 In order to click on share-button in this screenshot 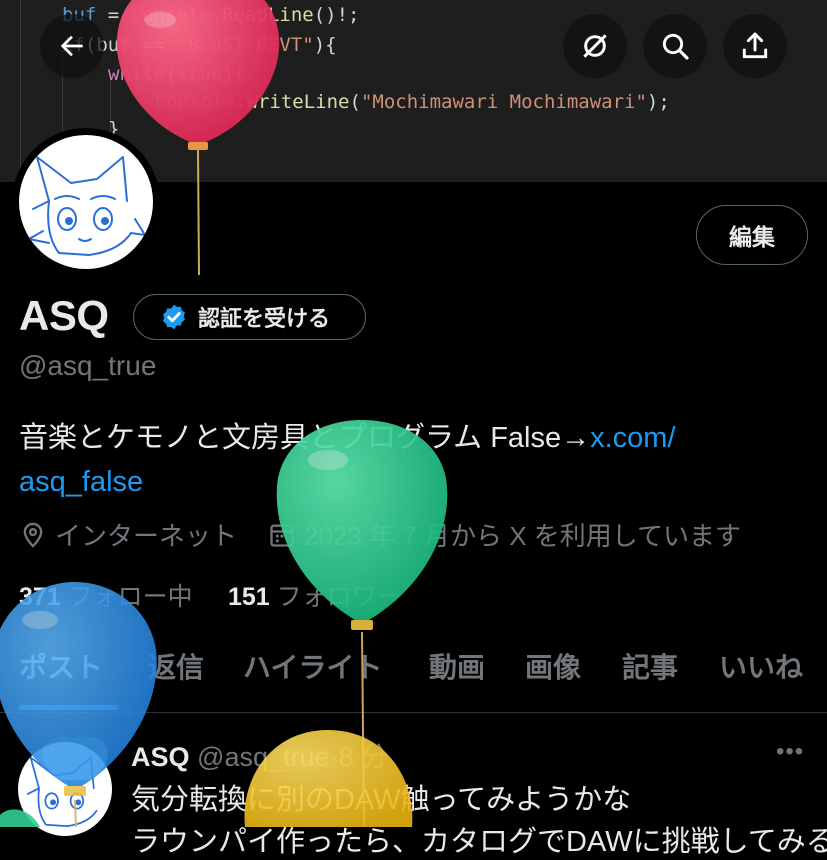, I will do `click(755, 46)`.